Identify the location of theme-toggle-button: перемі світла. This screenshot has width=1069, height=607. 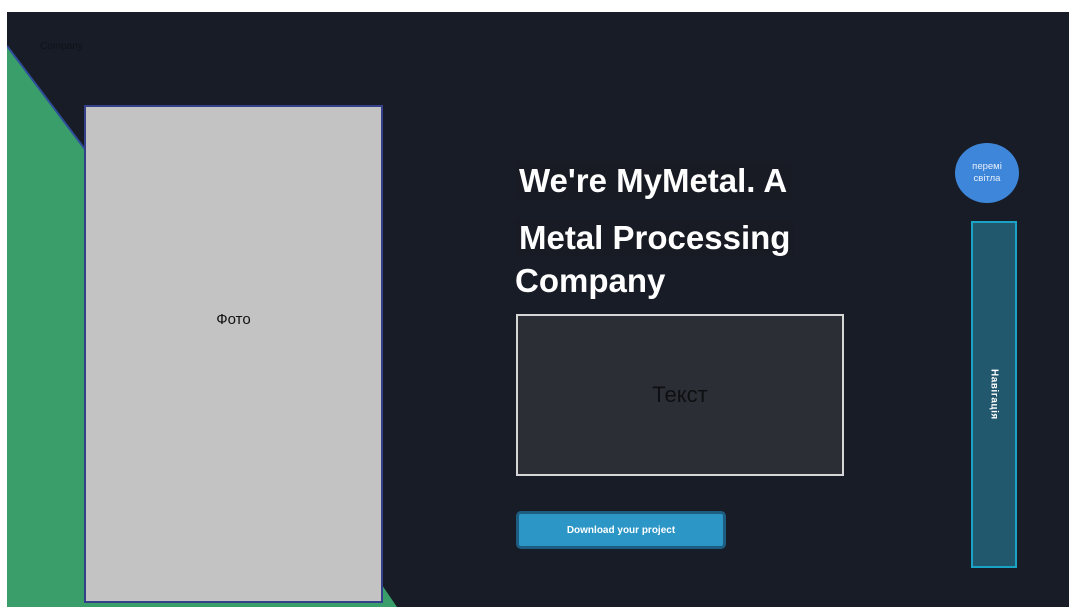
(987, 173).